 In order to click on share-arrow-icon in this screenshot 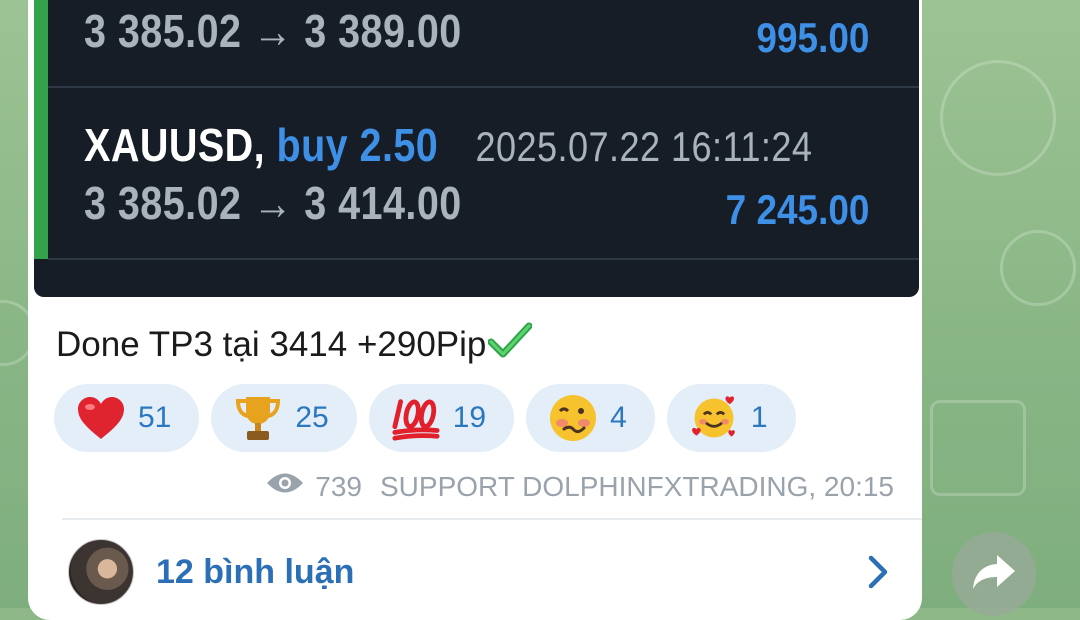, I will do `click(994, 574)`.